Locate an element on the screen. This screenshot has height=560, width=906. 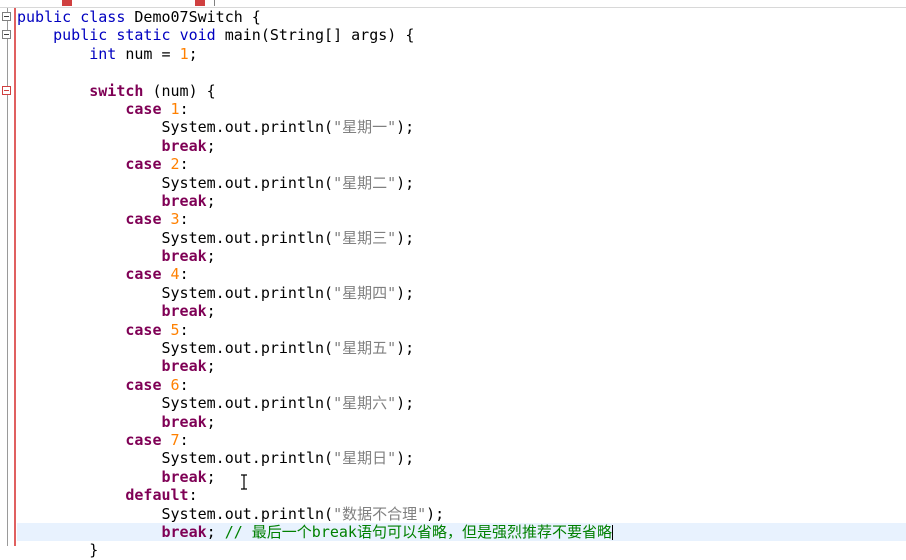
code-line: switch (num) { is located at coordinates (461, 91).